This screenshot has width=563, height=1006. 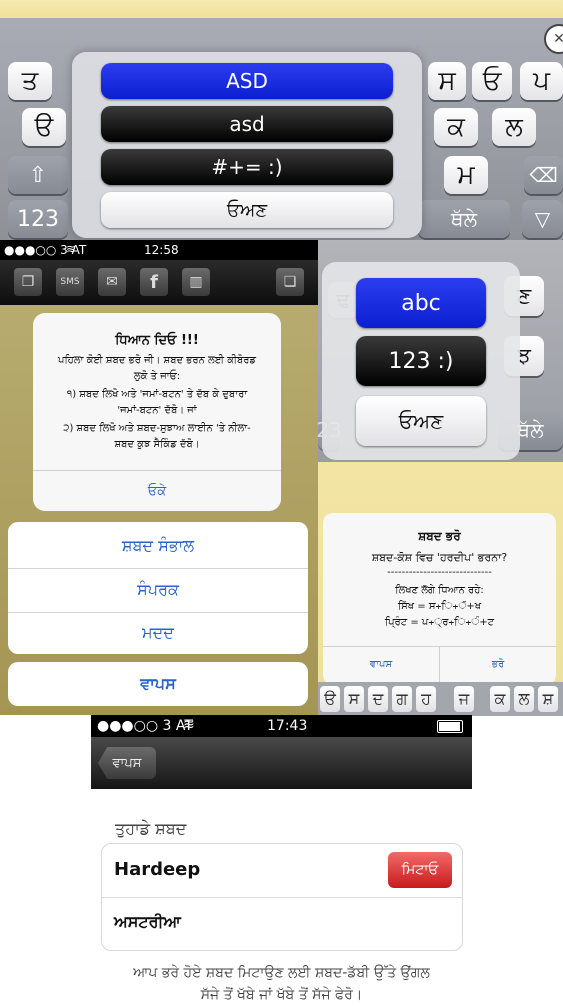 What do you see at coordinates (157, 491) in the screenshot?
I see `ok-button: ਓਕੇ` at bounding box center [157, 491].